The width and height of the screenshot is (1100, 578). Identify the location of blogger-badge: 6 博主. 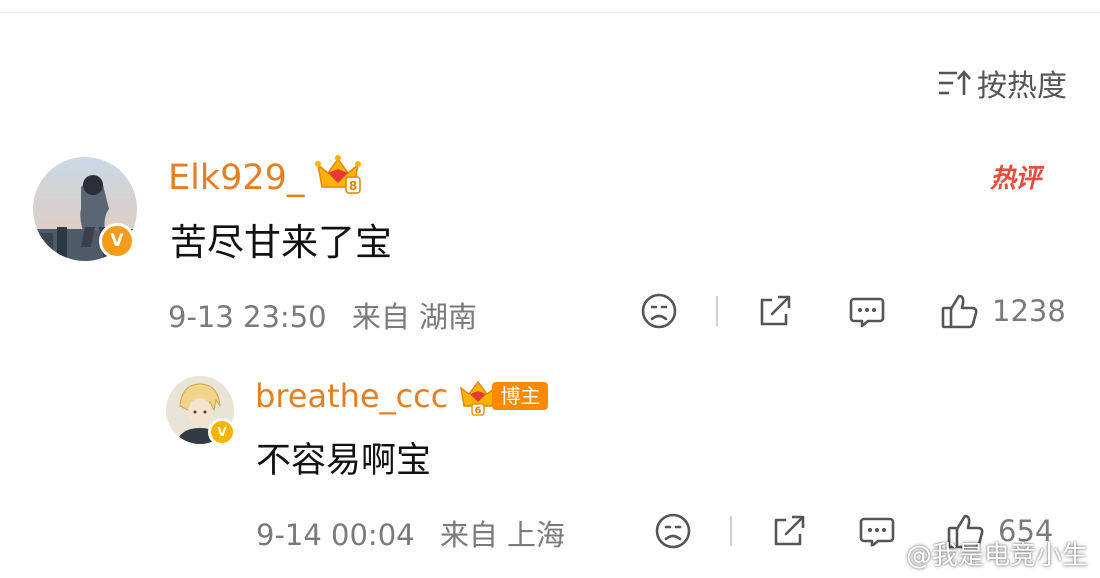
(503, 397).